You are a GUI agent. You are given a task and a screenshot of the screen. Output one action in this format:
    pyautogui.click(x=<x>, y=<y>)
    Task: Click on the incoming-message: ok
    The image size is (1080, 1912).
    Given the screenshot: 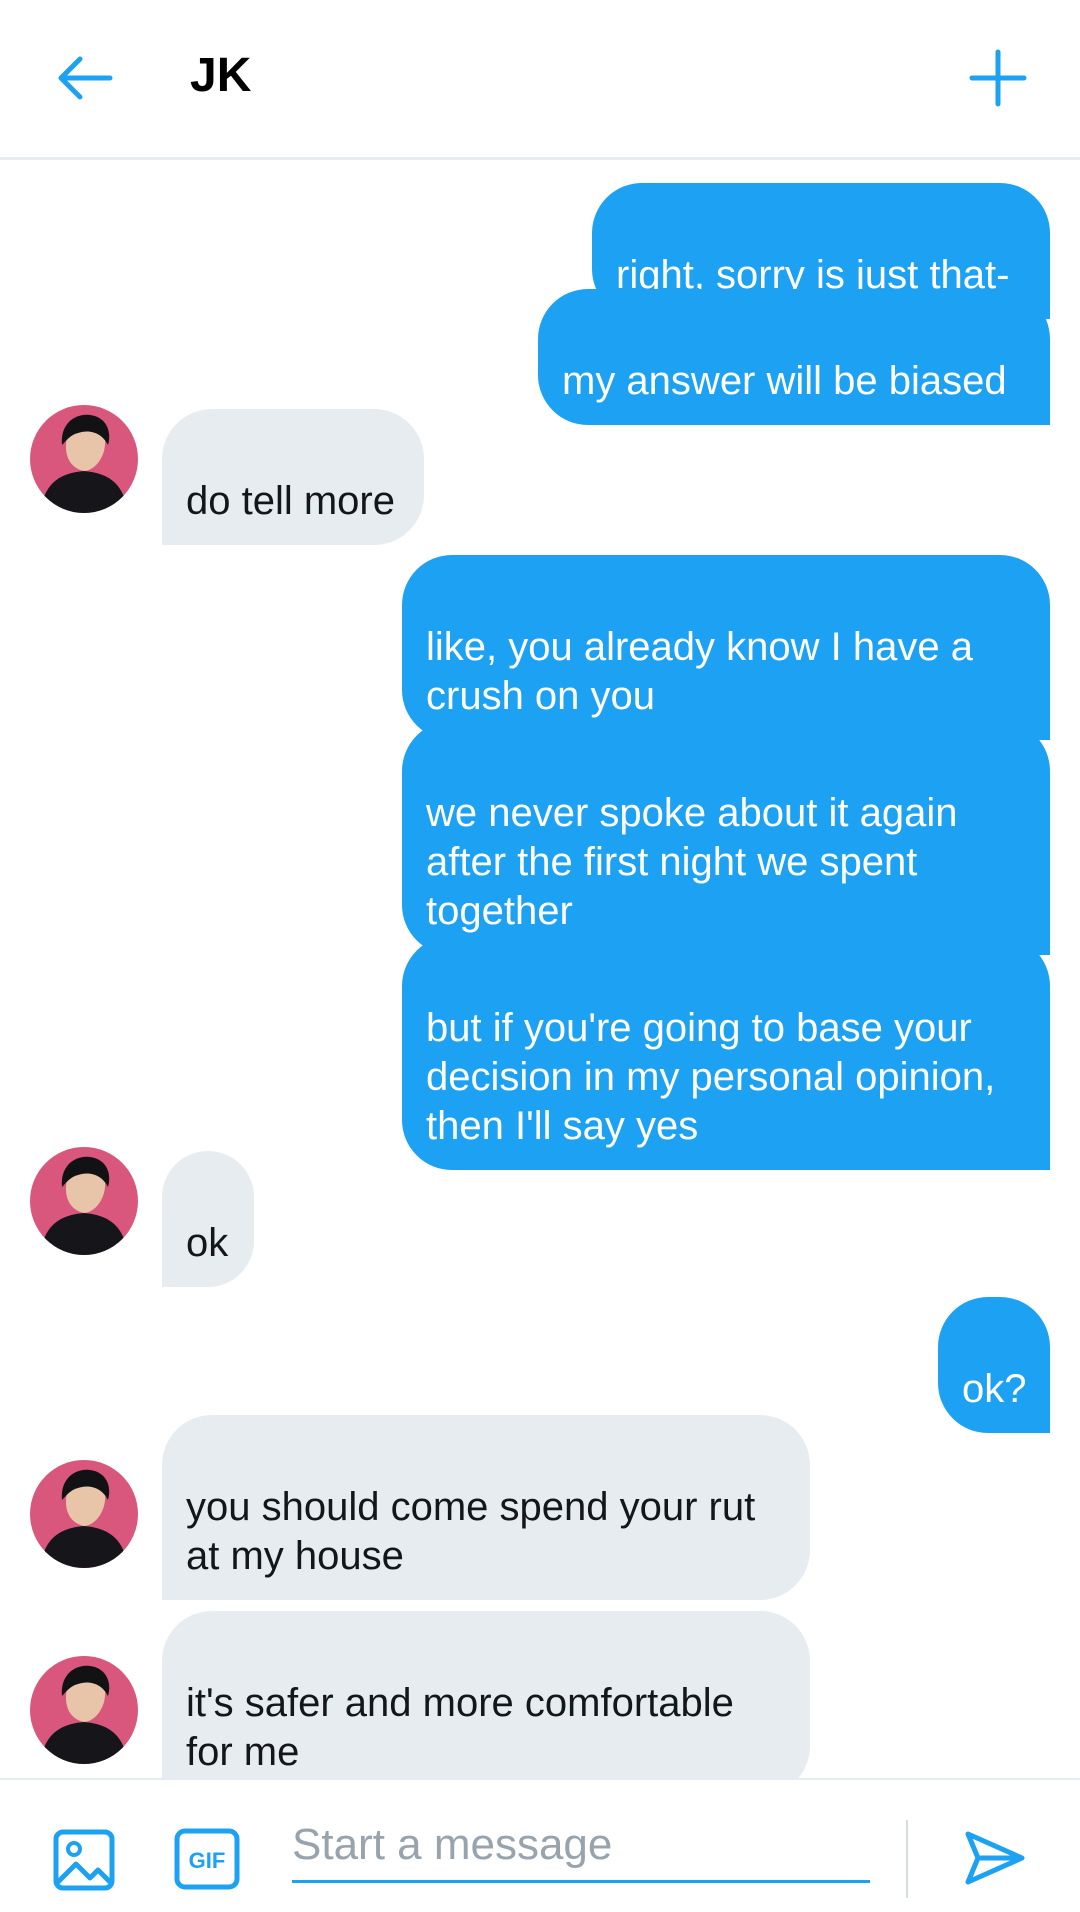 What is the action you would take?
    pyautogui.click(x=208, y=1219)
    